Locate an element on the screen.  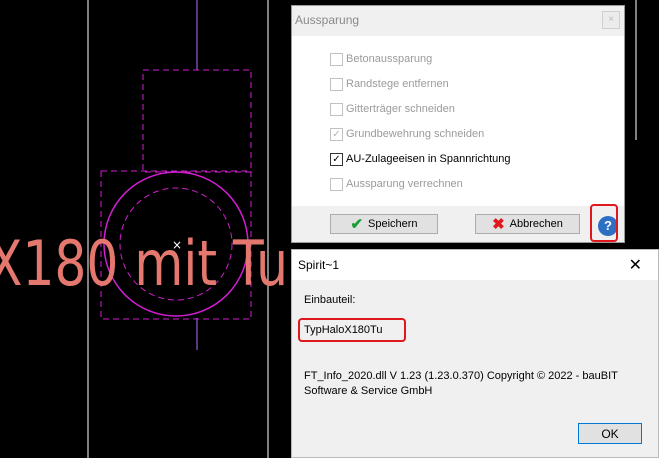
cancel-button: ✖ Abbrechen is located at coordinates (527, 224).